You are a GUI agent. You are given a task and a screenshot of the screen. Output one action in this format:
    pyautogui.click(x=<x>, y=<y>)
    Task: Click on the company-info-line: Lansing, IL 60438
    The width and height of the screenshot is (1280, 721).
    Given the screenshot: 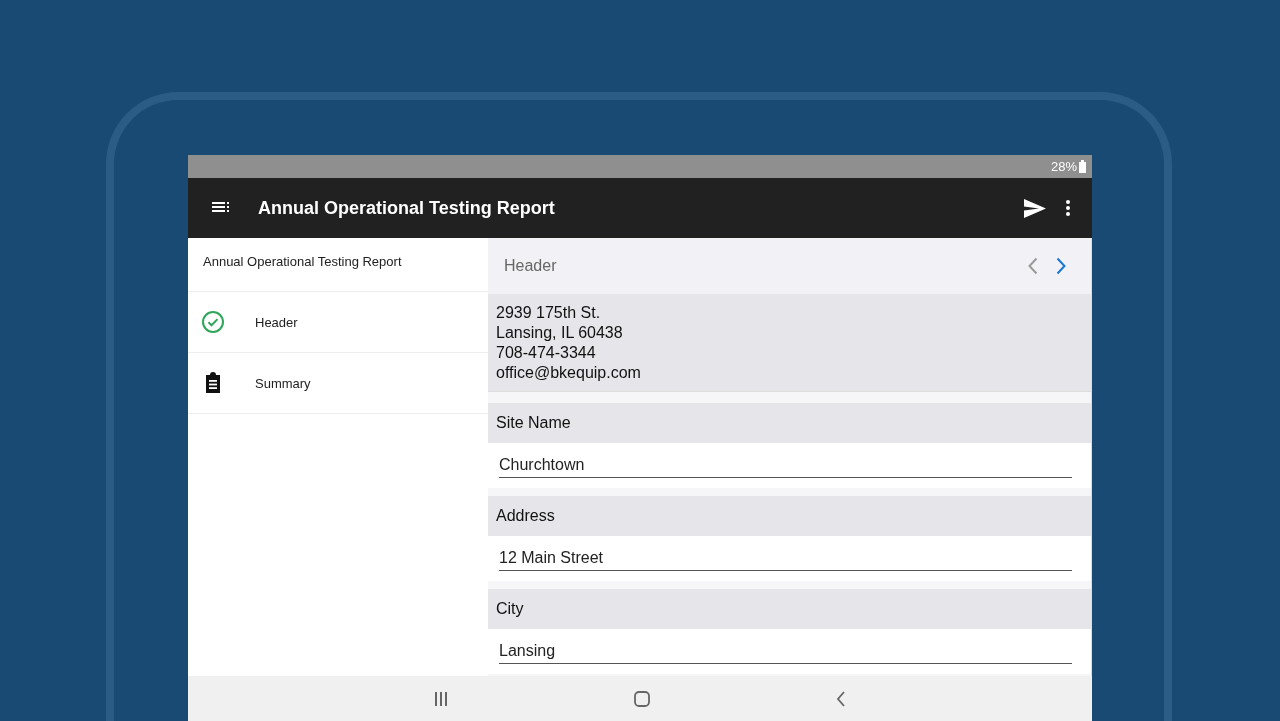 What is the action you would take?
    pyautogui.click(x=560, y=333)
    